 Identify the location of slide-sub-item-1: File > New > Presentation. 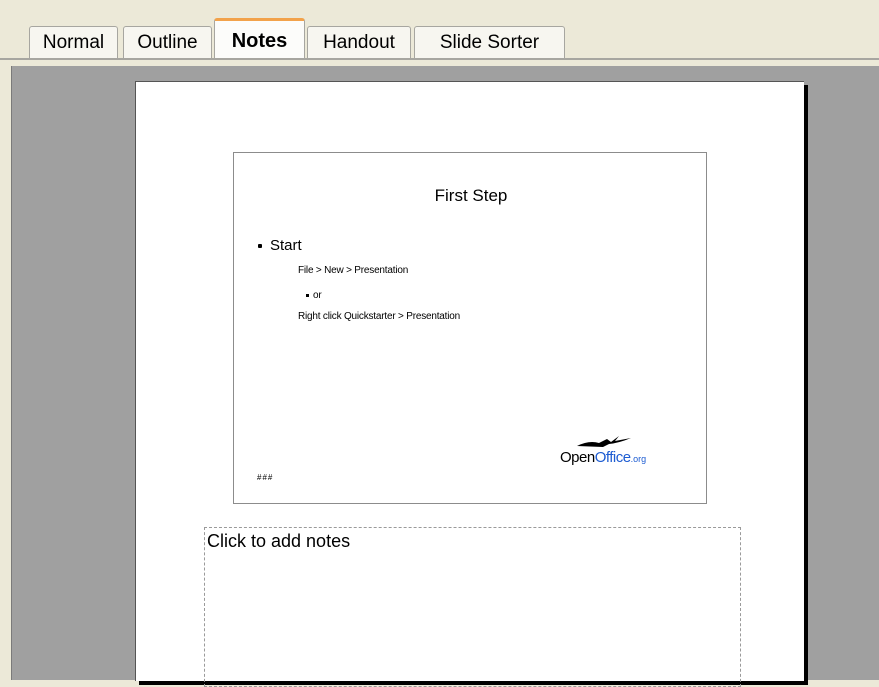
(353, 270).